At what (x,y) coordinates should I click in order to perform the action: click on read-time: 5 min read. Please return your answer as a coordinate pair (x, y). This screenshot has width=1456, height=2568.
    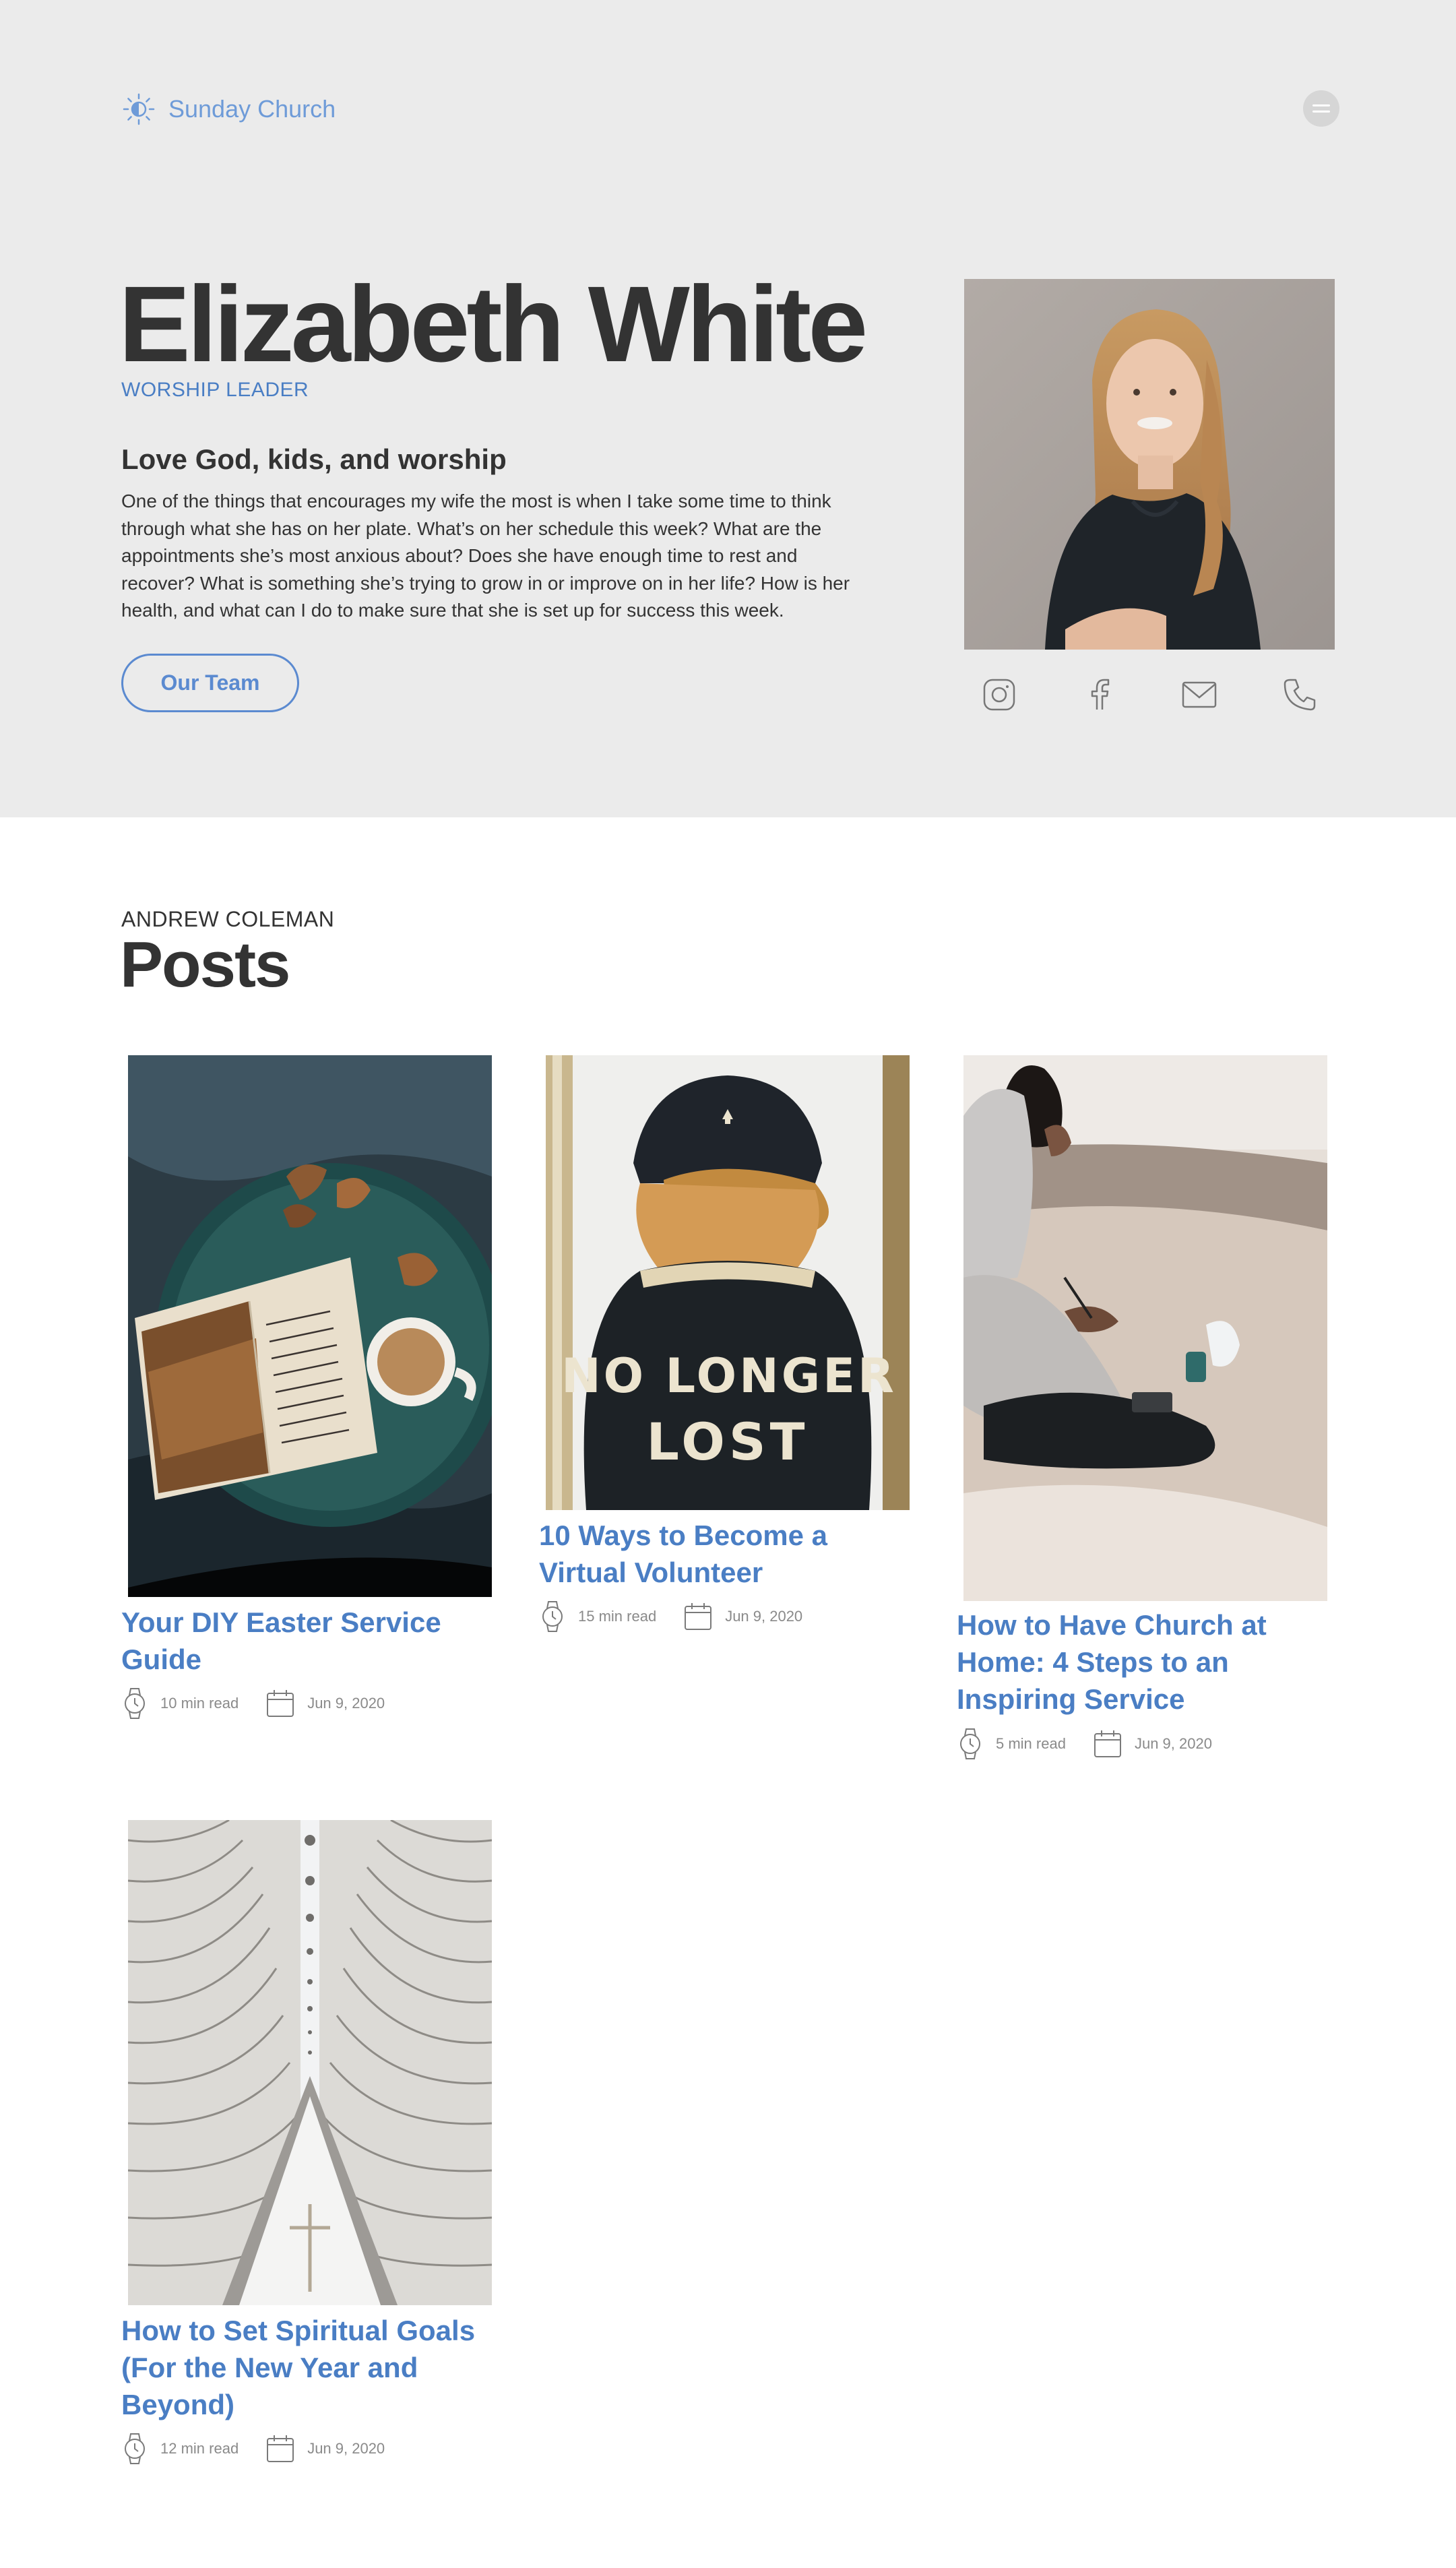
    Looking at the image, I should click on (1031, 1743).